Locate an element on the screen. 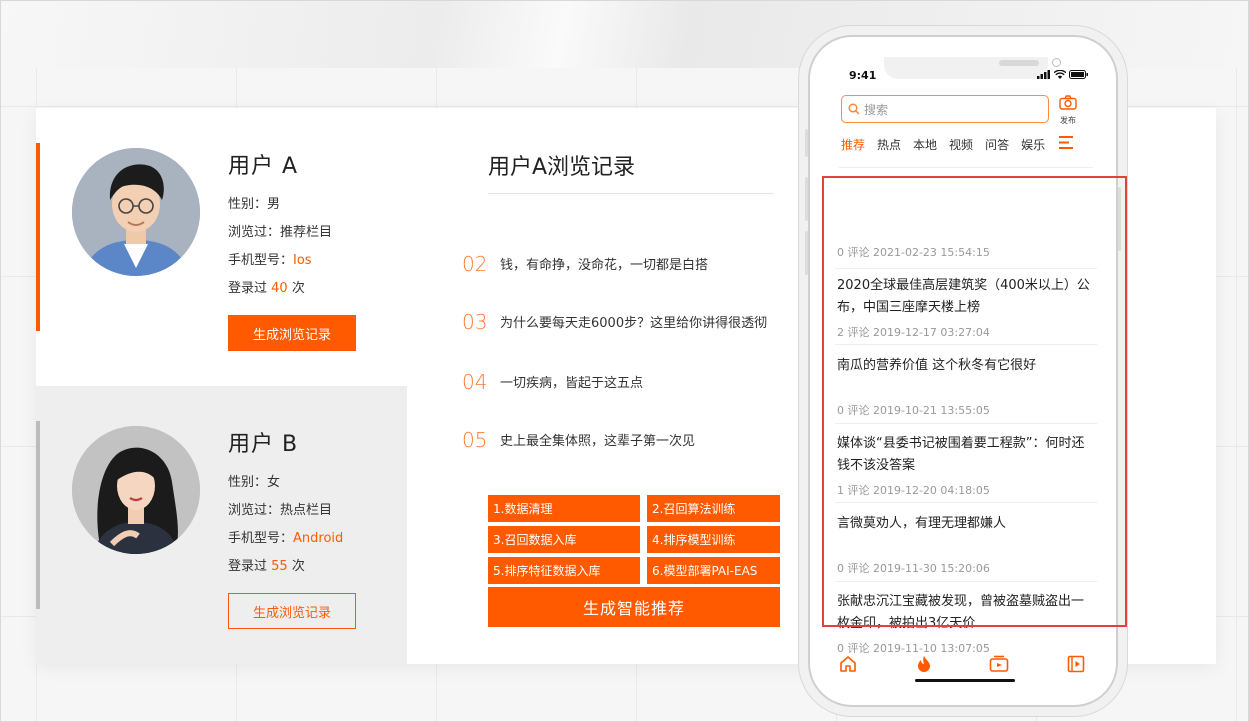  history-item-text: 史上最全集体照，这辈子第一次见 is located at coordinates (598, 441).